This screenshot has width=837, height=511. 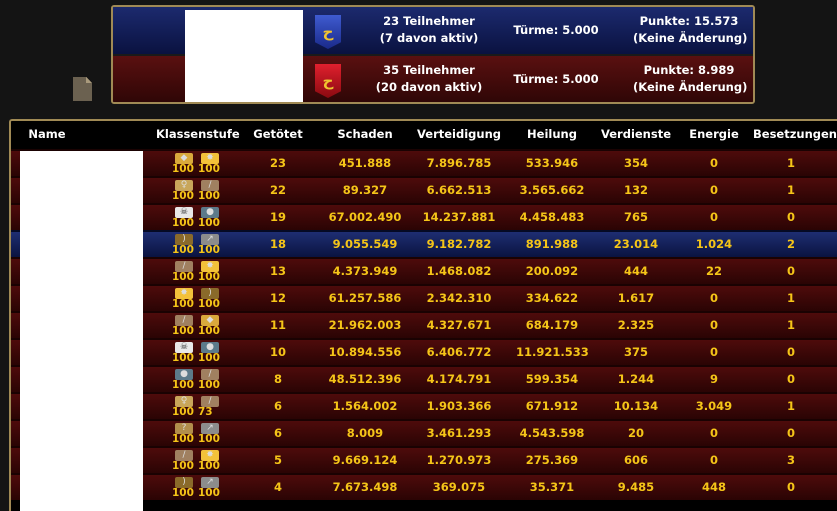 What do you see at coordinates (277, 433) in the screenshot?
I see `cell-kills: 6` at bounding box center [277, 433].